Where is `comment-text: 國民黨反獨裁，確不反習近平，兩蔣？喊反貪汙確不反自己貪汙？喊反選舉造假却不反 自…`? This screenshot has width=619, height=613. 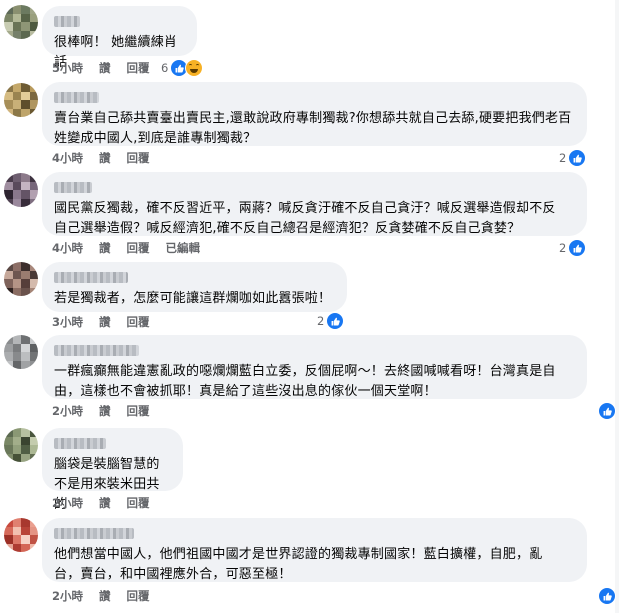
comment-text: 國民黨反獨裁，確不反習近平，兩蔣？喊反貪汙確不反自己貪汙？喊反選舉造假却不反 自… is located at coordinates (305, 218).